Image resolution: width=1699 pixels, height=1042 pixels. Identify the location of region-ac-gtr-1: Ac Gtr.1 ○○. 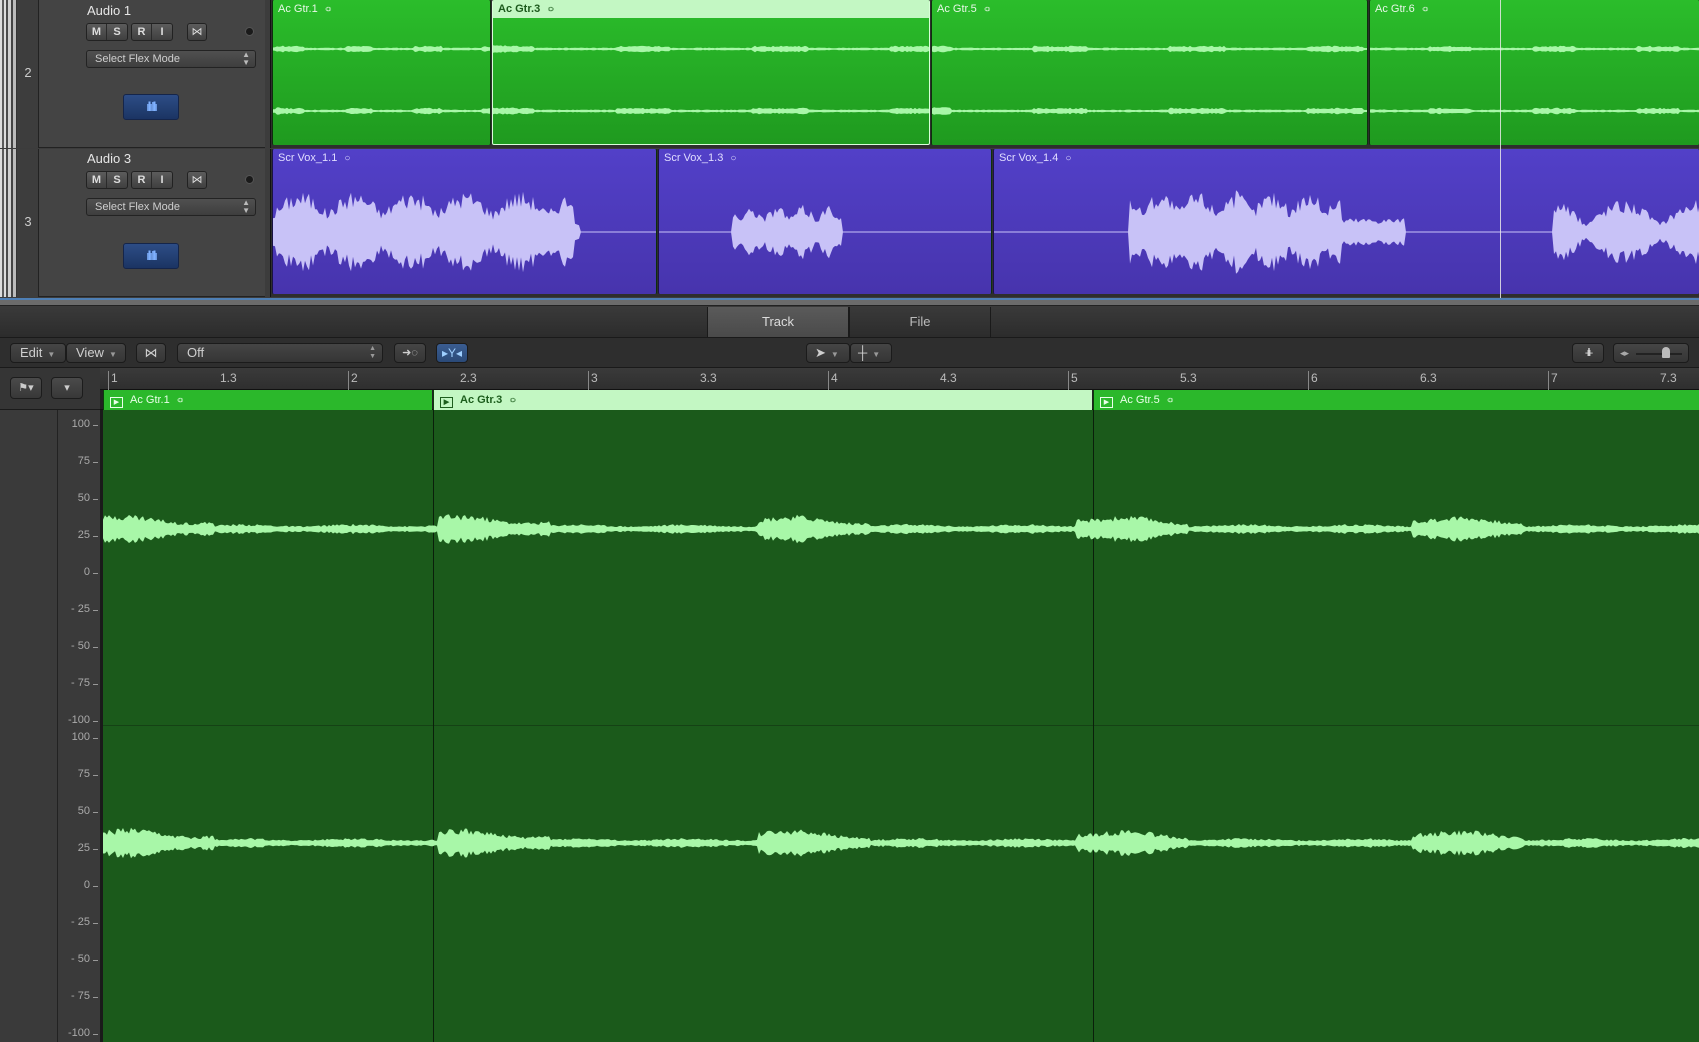
(381, 72).